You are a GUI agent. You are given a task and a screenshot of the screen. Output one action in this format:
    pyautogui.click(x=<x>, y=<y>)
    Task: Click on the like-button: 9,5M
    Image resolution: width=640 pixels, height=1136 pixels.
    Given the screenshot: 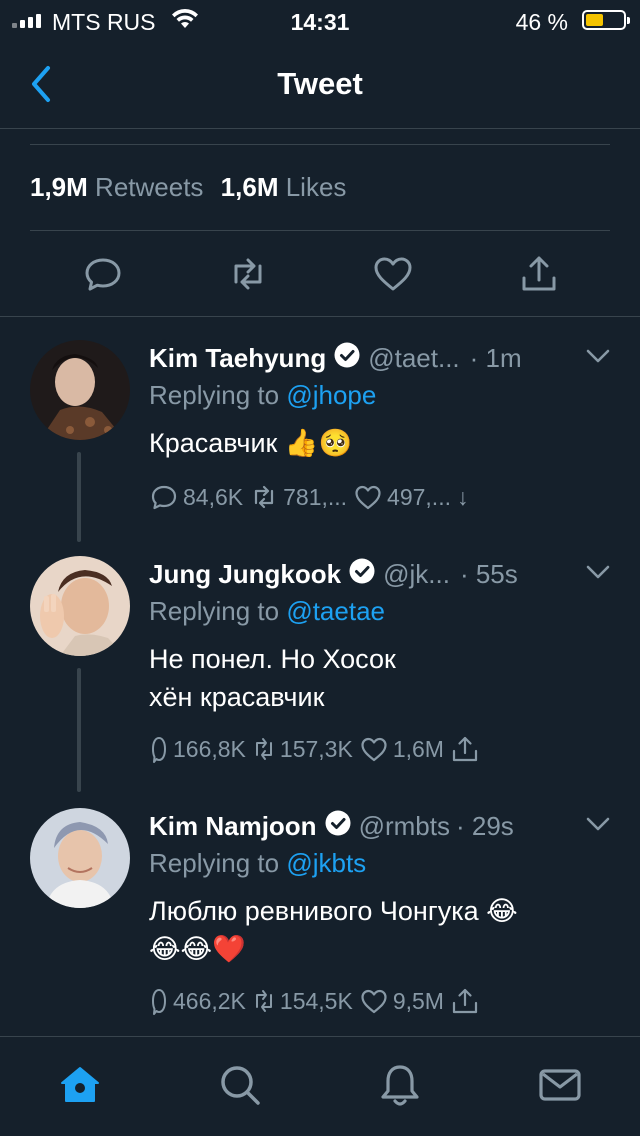 What is the action you would take?
    pyautogui.click(x=401, y=1001)
    